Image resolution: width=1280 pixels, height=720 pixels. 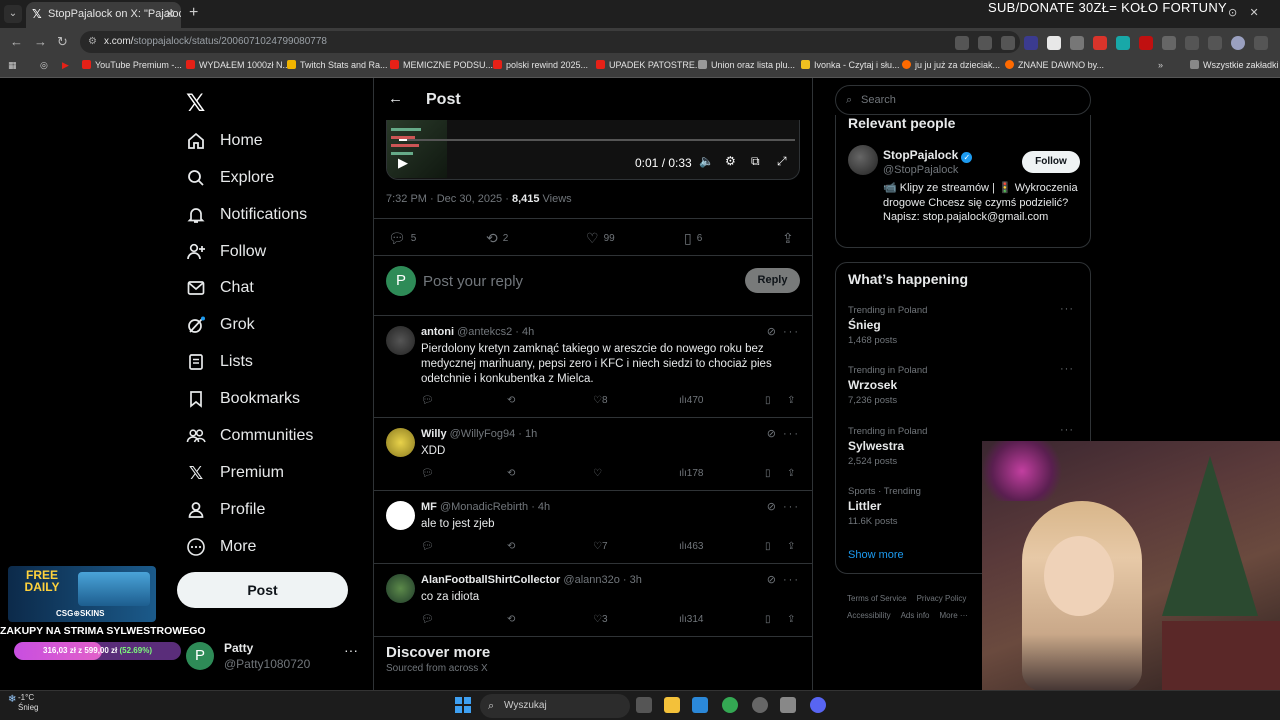 What do you see at coordinates (249, 436) in the screenshot?
I see `nav-communities: Communities` at bounding box center [249, 436].